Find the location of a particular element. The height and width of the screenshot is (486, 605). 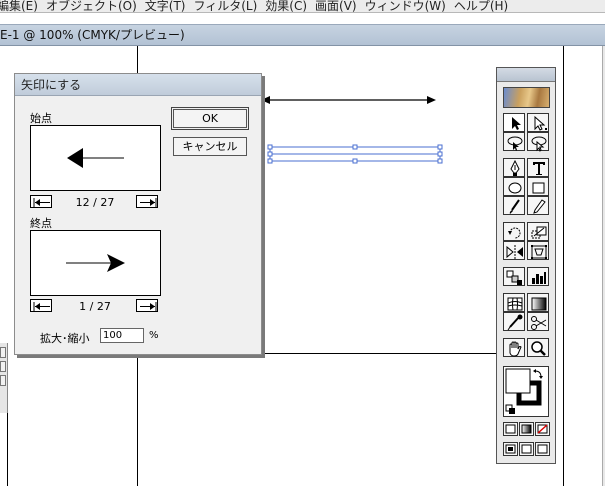

paintbrush-tool-icon is located at coordinates (514, 206).